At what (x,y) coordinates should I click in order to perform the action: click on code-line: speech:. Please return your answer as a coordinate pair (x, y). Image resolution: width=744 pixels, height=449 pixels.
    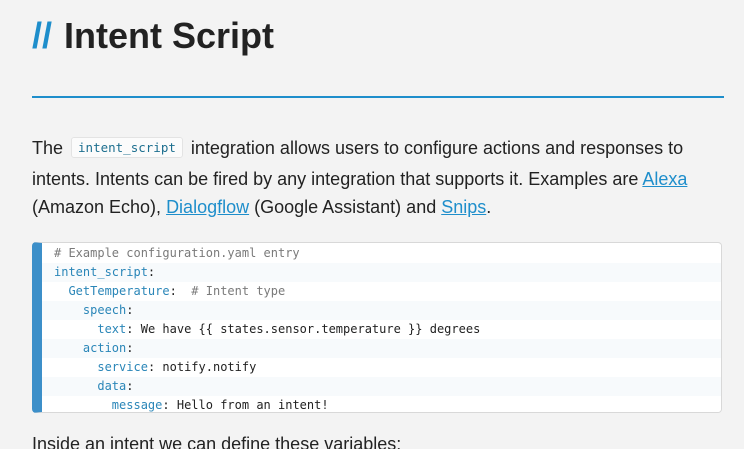
    Looking at the image, I should click on (381, 310).